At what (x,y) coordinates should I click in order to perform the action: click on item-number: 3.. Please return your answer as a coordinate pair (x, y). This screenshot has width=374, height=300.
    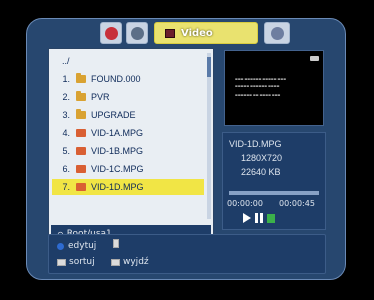
    Looking at the image, I should click on (66, 115).